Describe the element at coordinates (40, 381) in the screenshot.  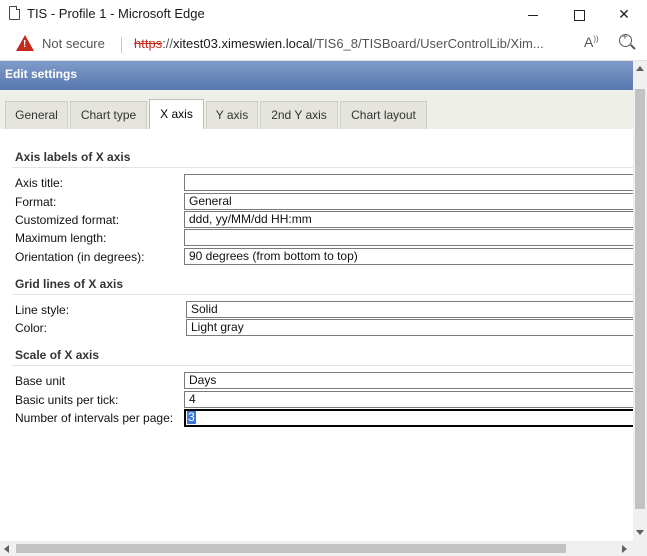
I see `base-unit-label: Base unit` at that location.